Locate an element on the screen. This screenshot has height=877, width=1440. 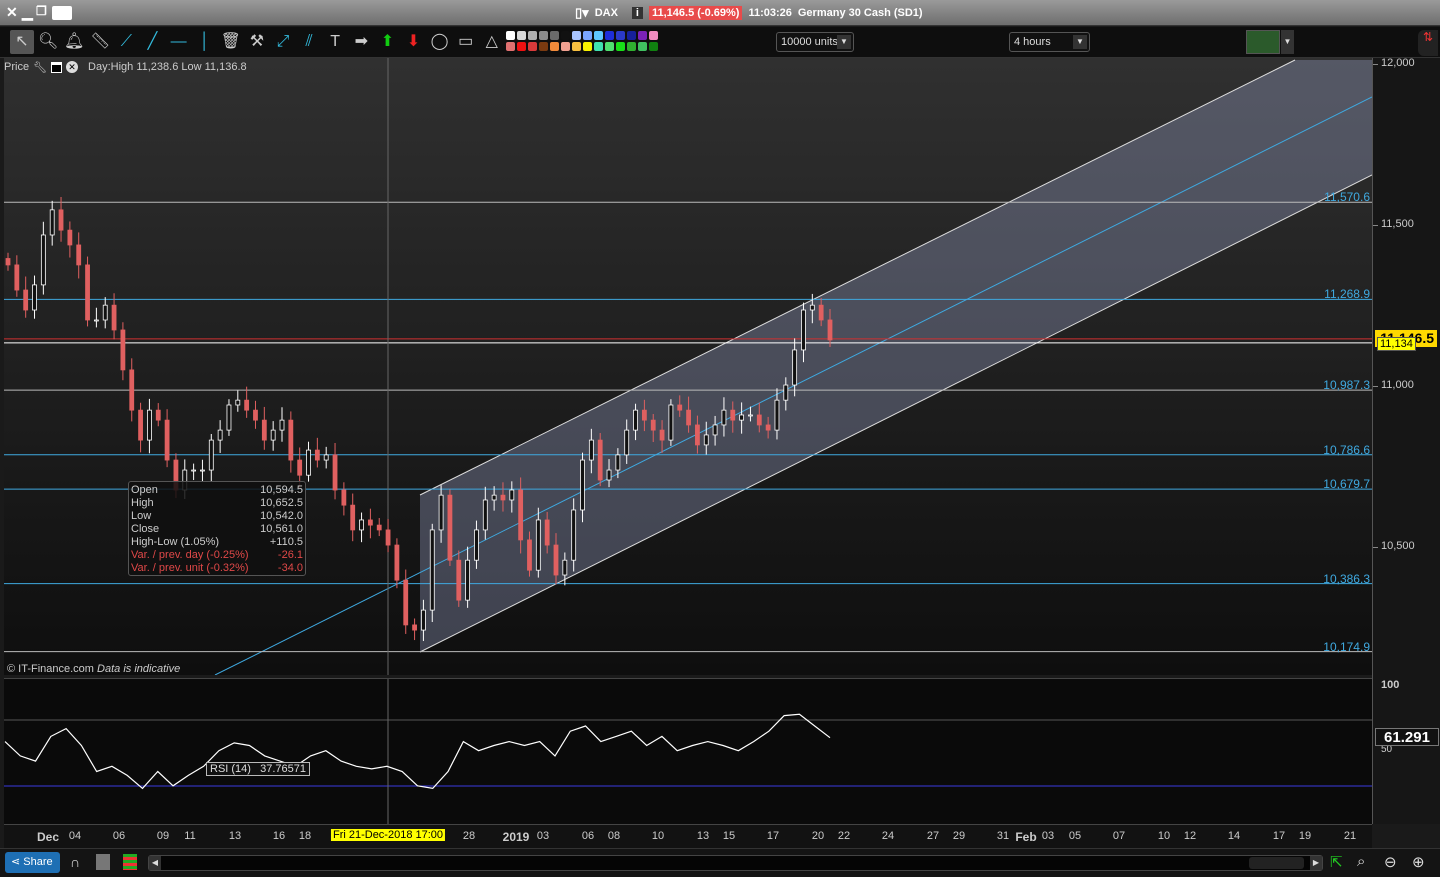
autoscale-icon: ⇱ is located at coordinates (1336, 862).